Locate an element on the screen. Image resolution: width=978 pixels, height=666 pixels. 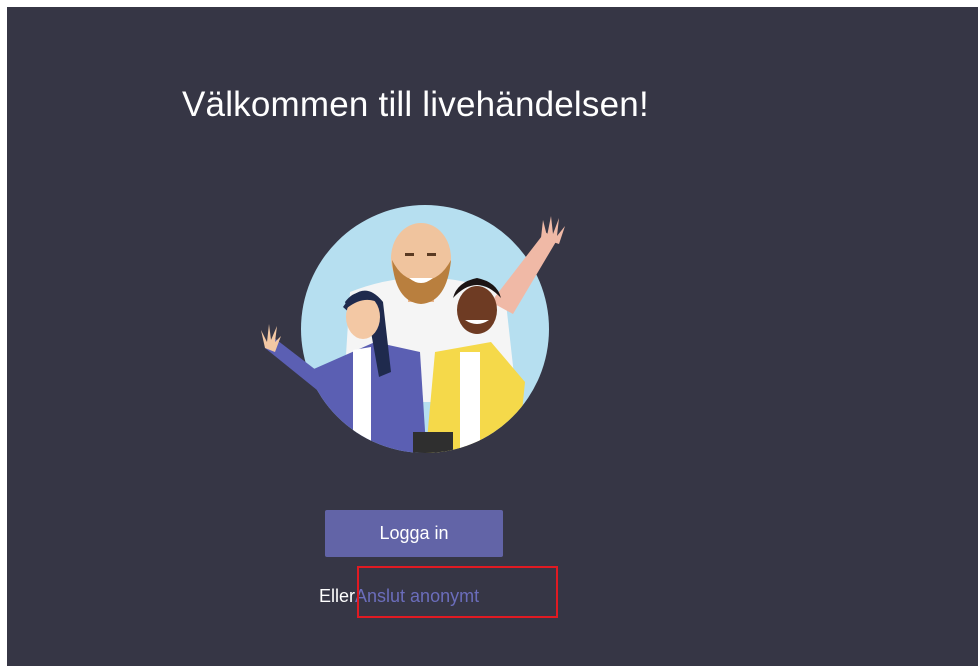
anonymous-join-row: EllerAnslut anonymt is located at coordinates (399, 596).